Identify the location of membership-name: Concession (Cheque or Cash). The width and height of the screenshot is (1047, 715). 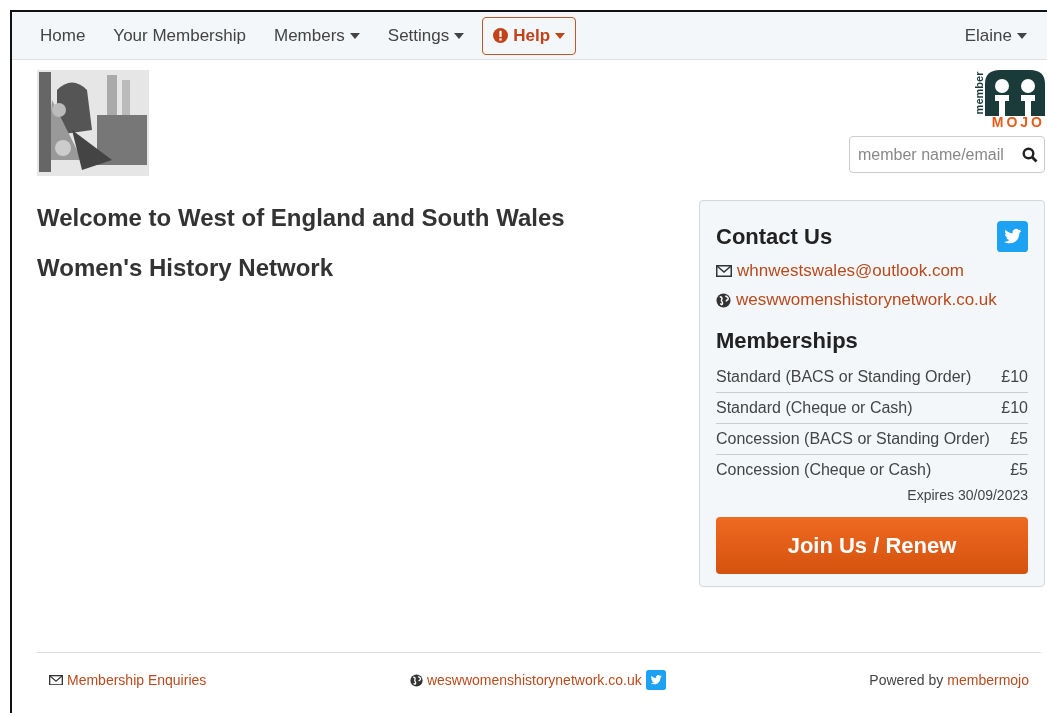
(824, 470).